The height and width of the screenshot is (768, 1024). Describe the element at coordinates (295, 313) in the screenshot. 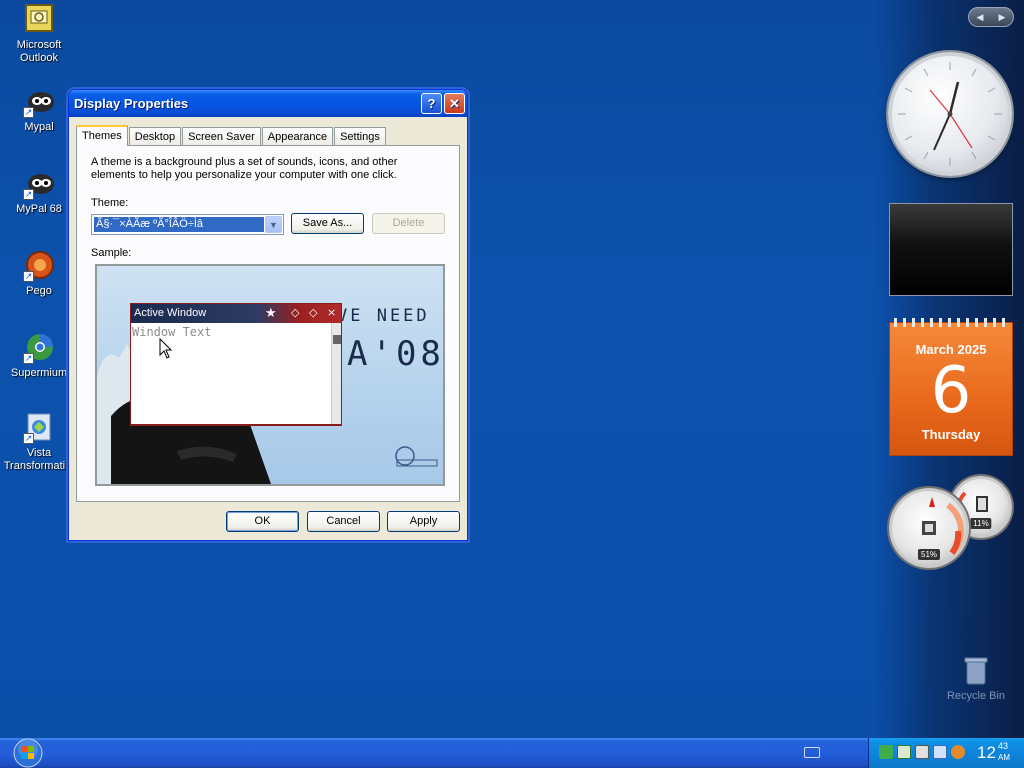

I see `minimize-diamond-icon: ◇` at that location.